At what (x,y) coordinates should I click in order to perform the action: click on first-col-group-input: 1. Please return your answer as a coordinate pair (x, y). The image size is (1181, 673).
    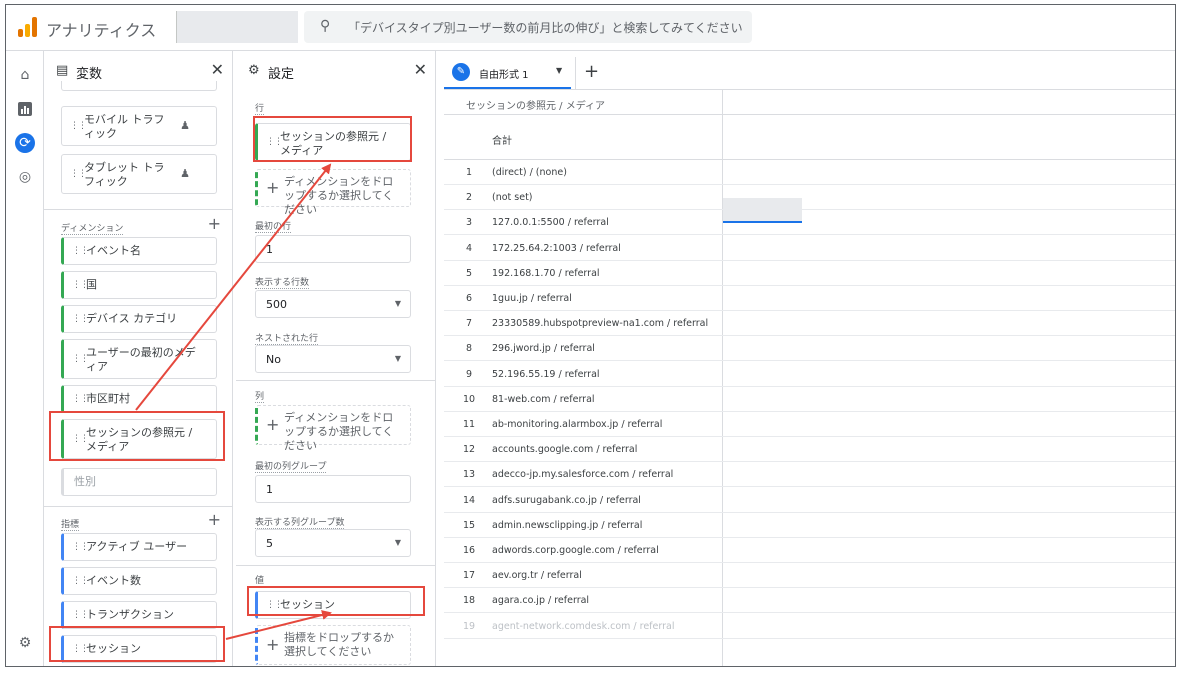
    Looking at the image, I should click on (333, 489).